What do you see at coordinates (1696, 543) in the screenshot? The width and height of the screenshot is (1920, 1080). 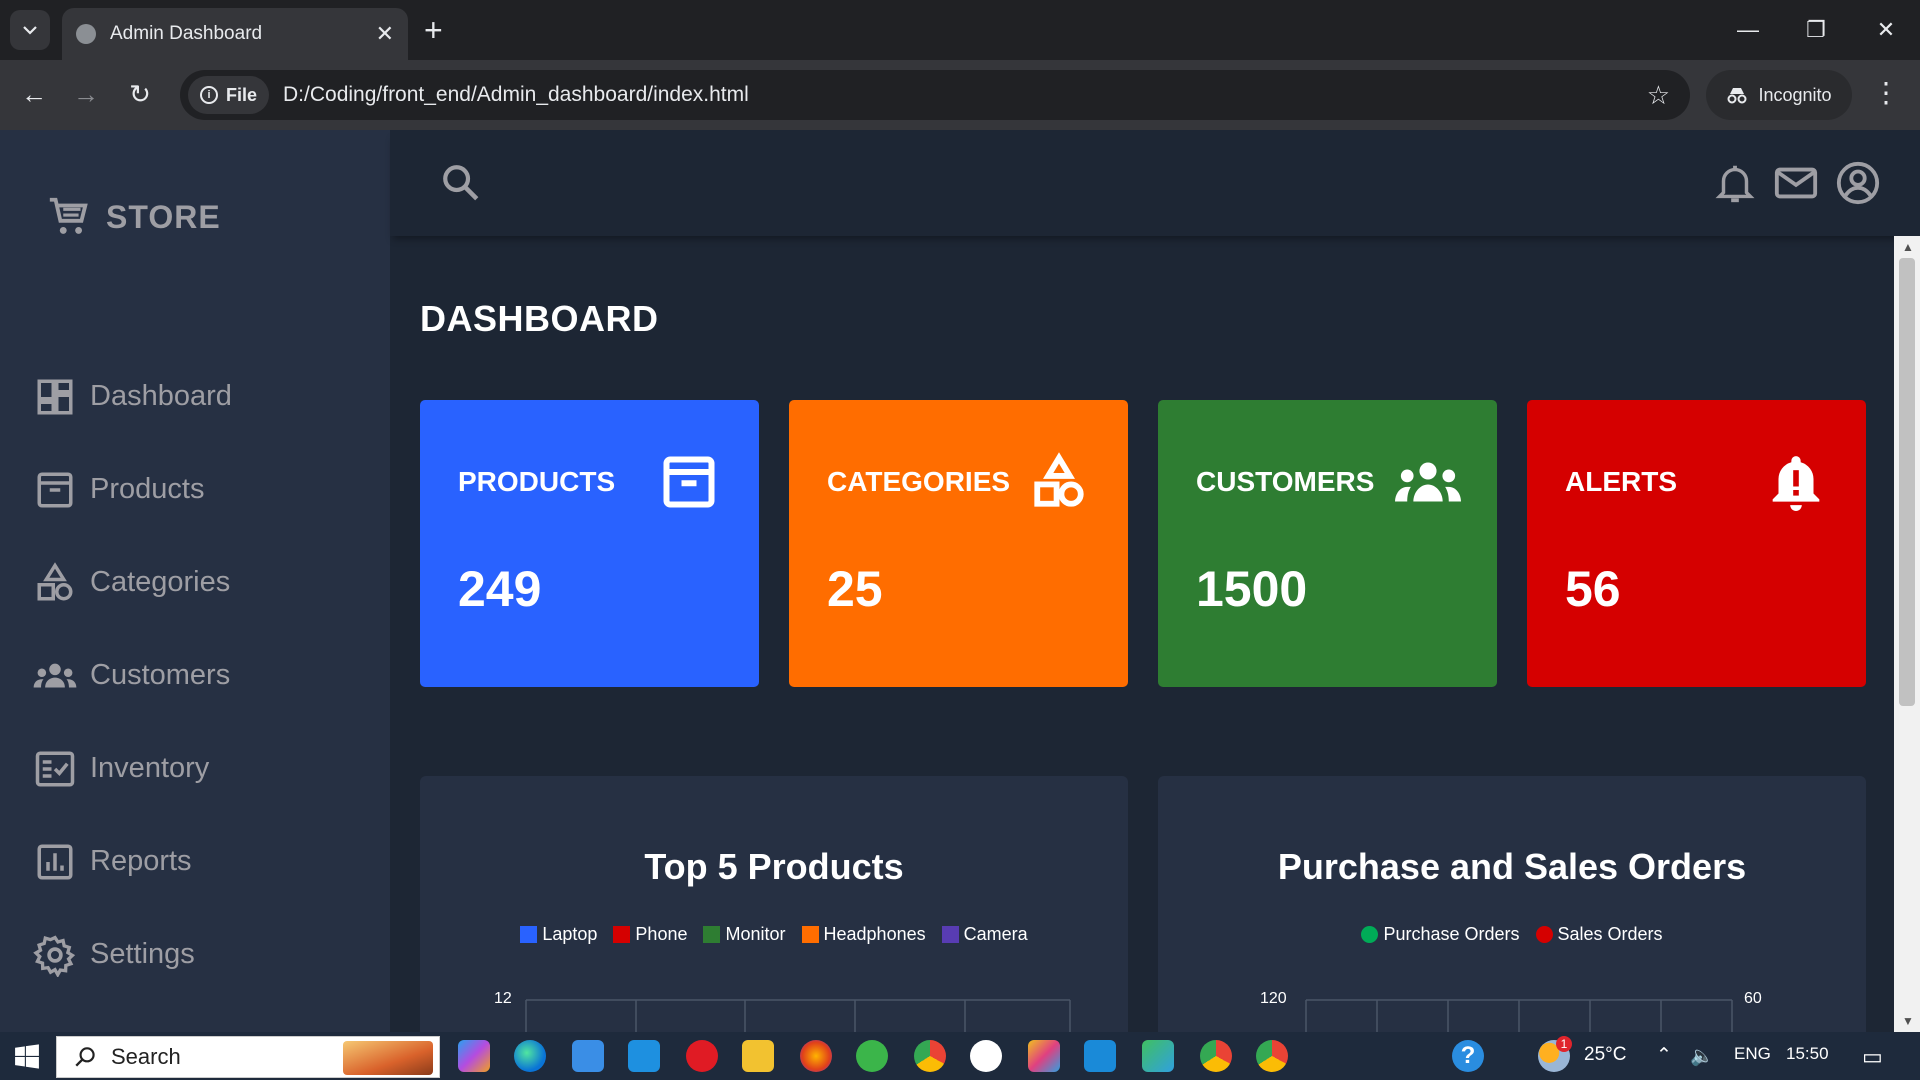 I see `alerts-card: ALERTS 56` at bounding box center [1696, 543].